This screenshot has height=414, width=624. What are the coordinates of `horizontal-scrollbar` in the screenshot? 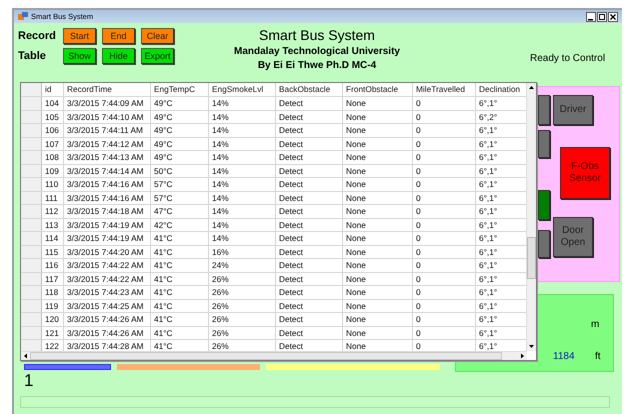 It's located at (274, 355).